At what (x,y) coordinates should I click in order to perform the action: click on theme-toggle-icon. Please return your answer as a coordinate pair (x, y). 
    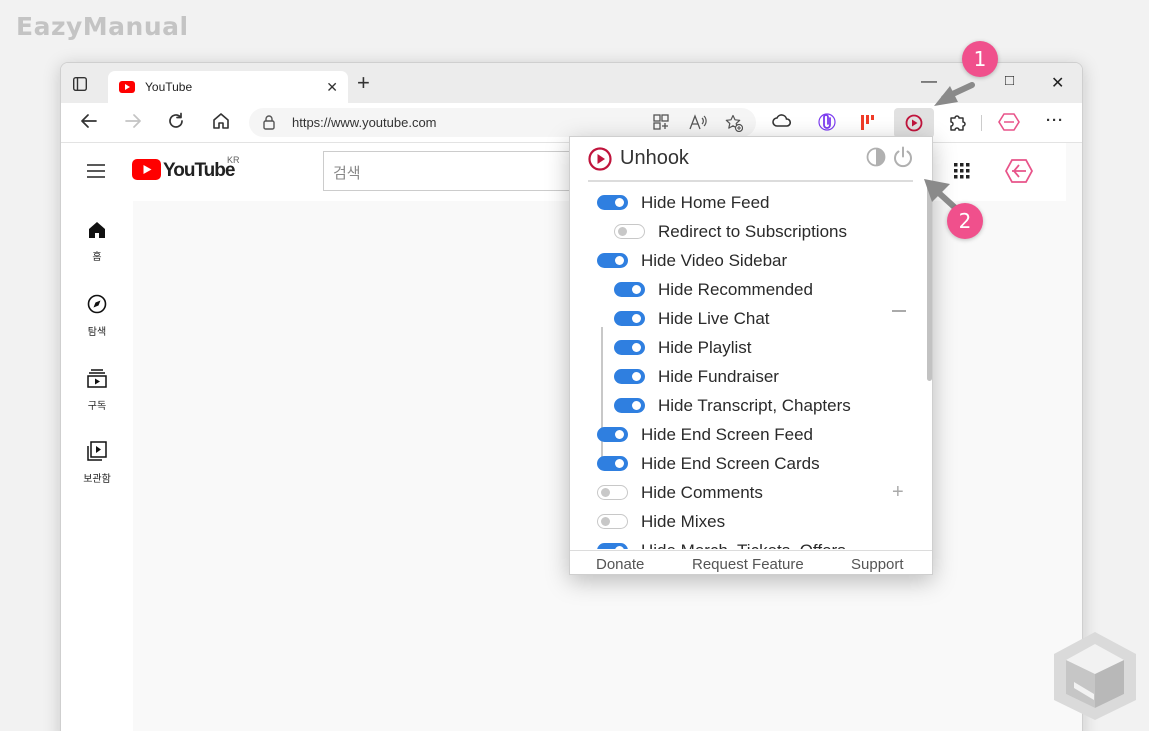
    Looking at the image, I should click on (876, 157).